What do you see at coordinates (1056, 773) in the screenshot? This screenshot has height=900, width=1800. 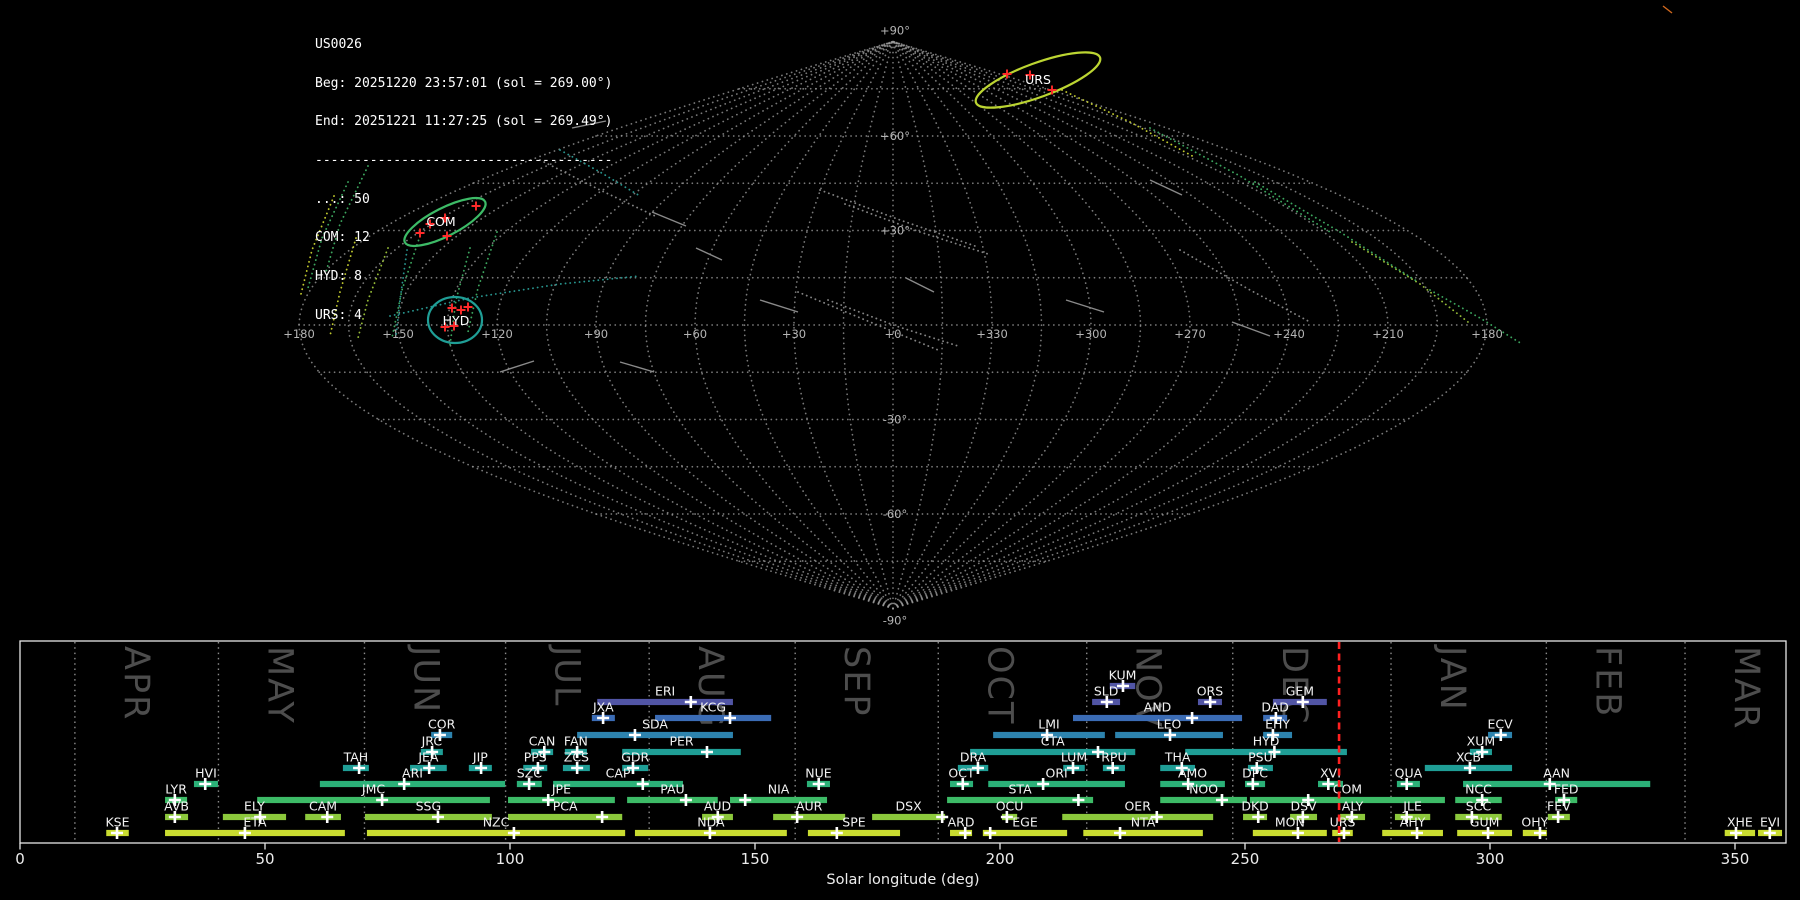 I see `shower-label: ORI` at bounding box center [1056, 773].